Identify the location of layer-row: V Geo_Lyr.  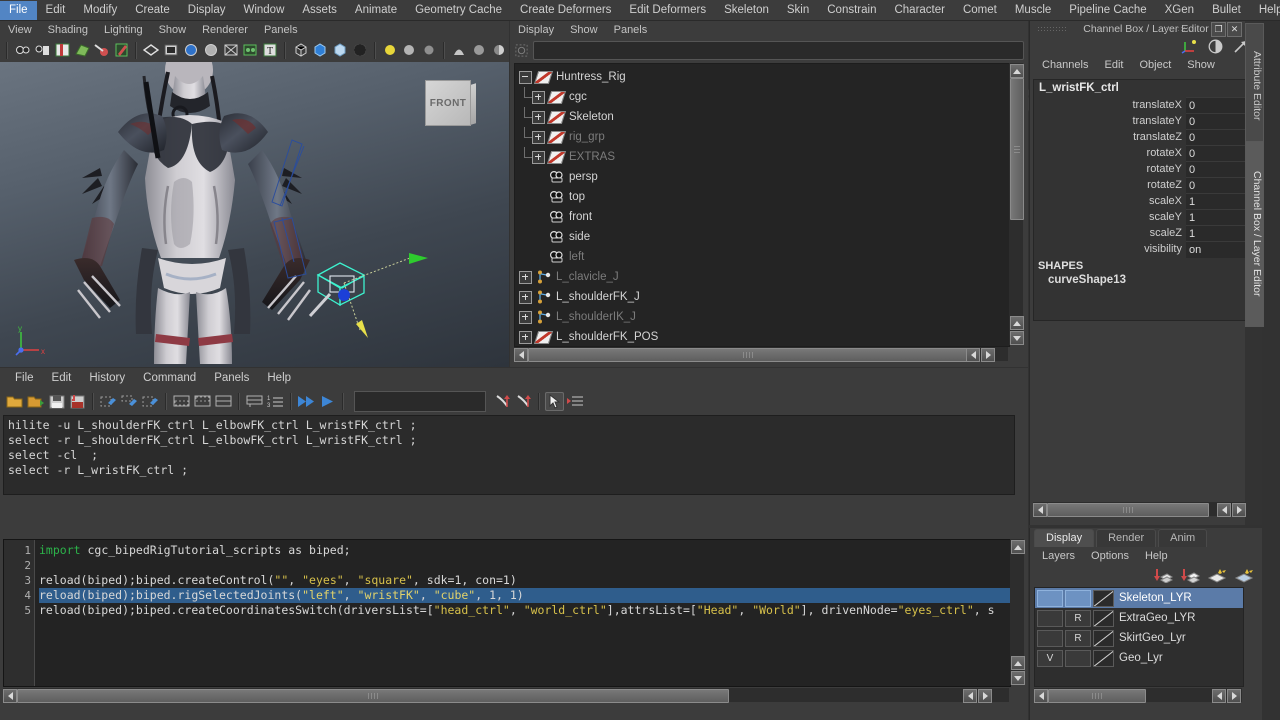
(1139, 658).